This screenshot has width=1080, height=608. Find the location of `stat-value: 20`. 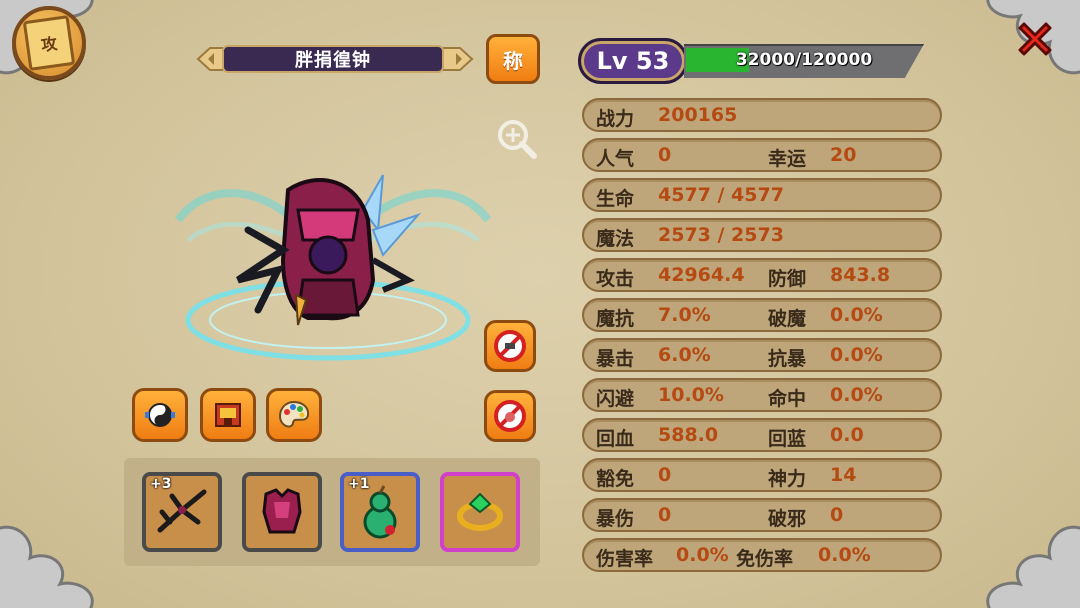

stat-value: 20 is located at coordinates (843, 155).